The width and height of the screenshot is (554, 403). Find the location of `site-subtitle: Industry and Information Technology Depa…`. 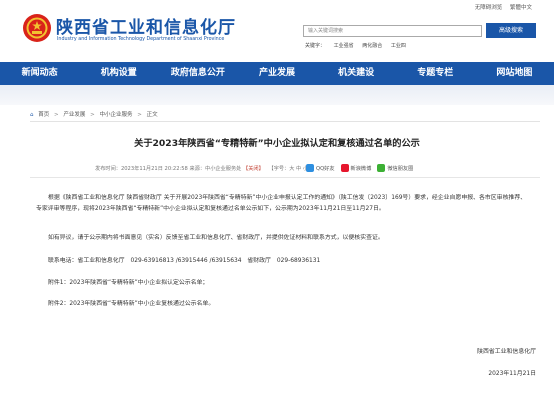

site-subtitle: Industry and Information Technology Depa… is located at coordinates (141, 39).